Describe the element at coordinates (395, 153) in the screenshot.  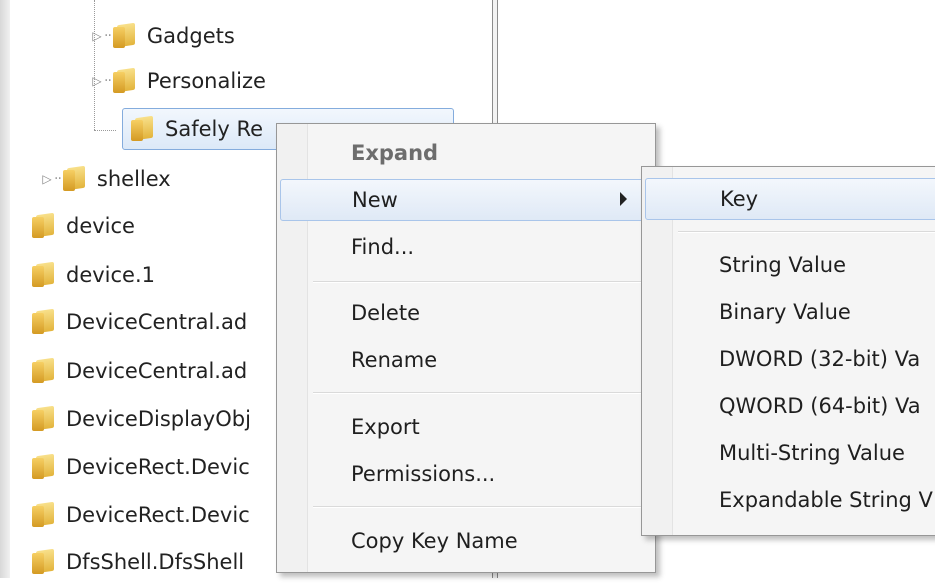
I see `menu-item-label: Expand` at that location.